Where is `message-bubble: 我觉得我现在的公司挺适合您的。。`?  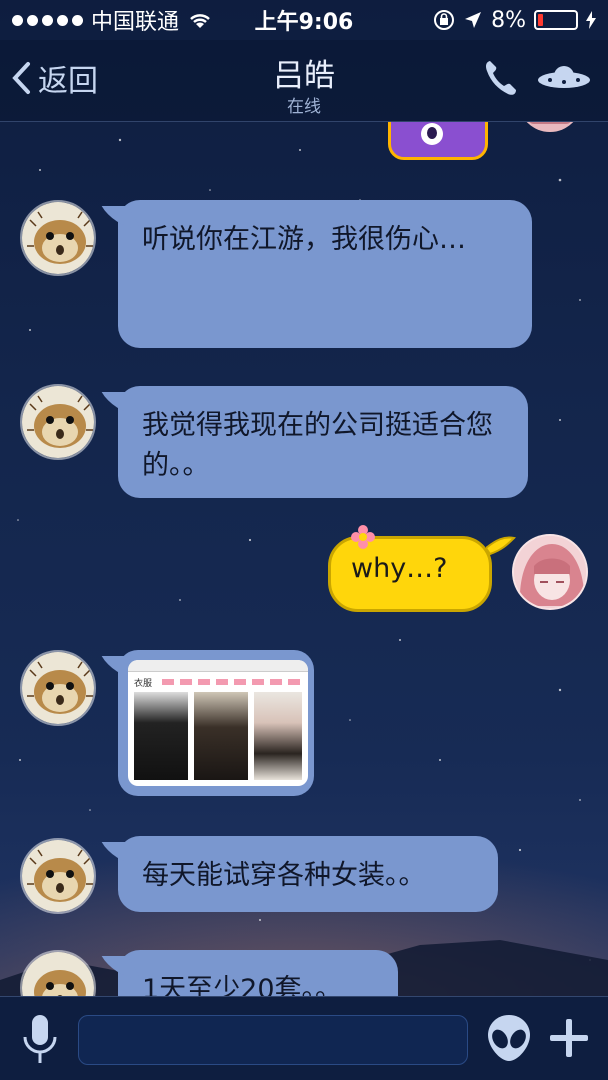 message-bubble: 我觉得我现在的公司挺适合您的。。 is located at coordinates (323, 442).